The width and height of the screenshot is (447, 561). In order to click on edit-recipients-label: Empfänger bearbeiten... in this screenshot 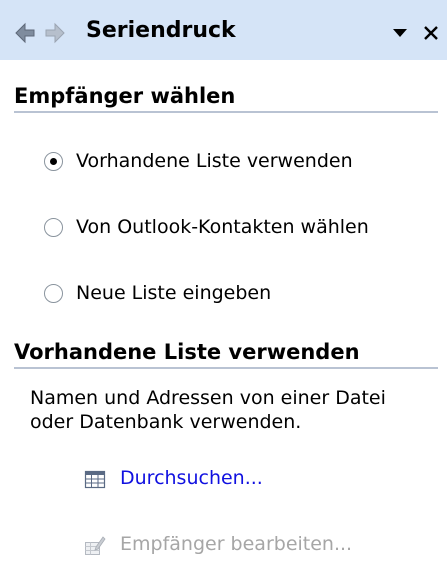, I will do `click(236, 544)`.